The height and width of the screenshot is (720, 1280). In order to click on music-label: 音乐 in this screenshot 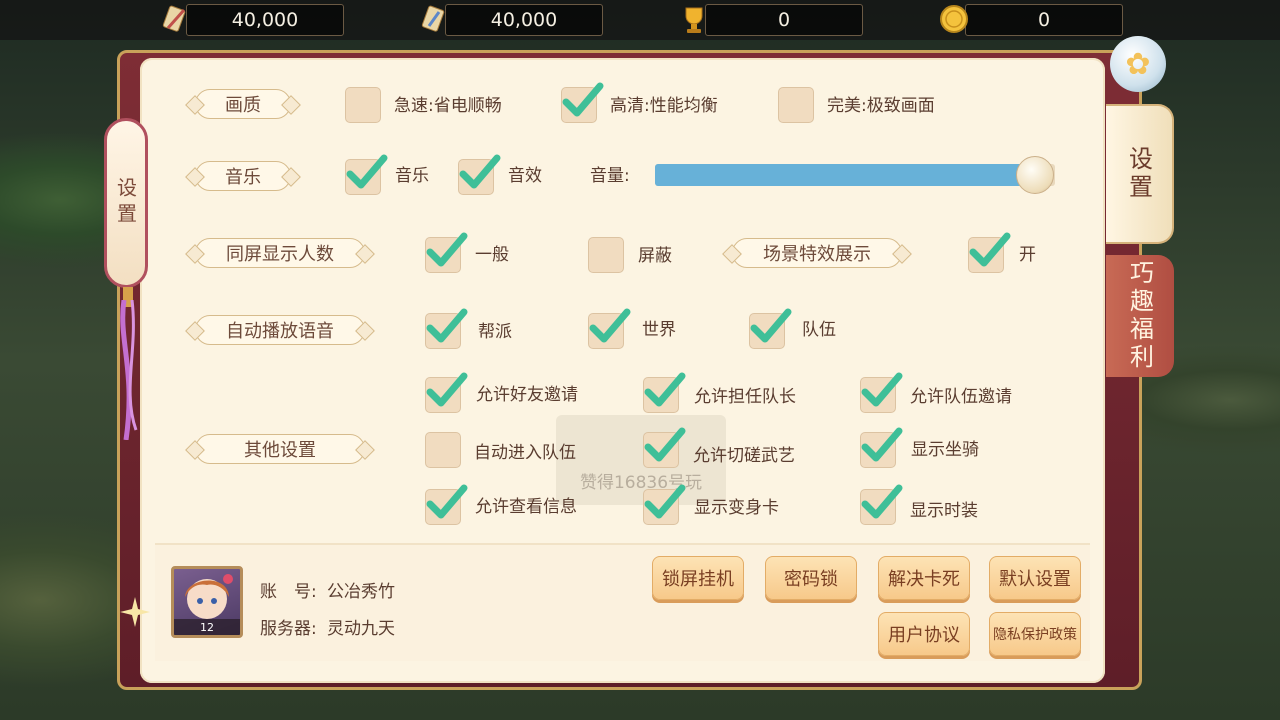, I will do `click(243, 176)`.